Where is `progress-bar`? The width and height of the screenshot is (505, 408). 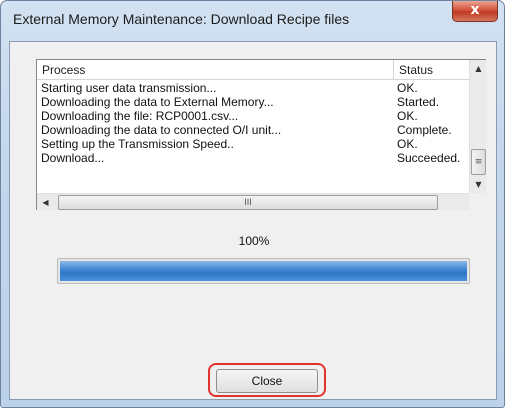 progress-bar is located at coordinates (263, 271).